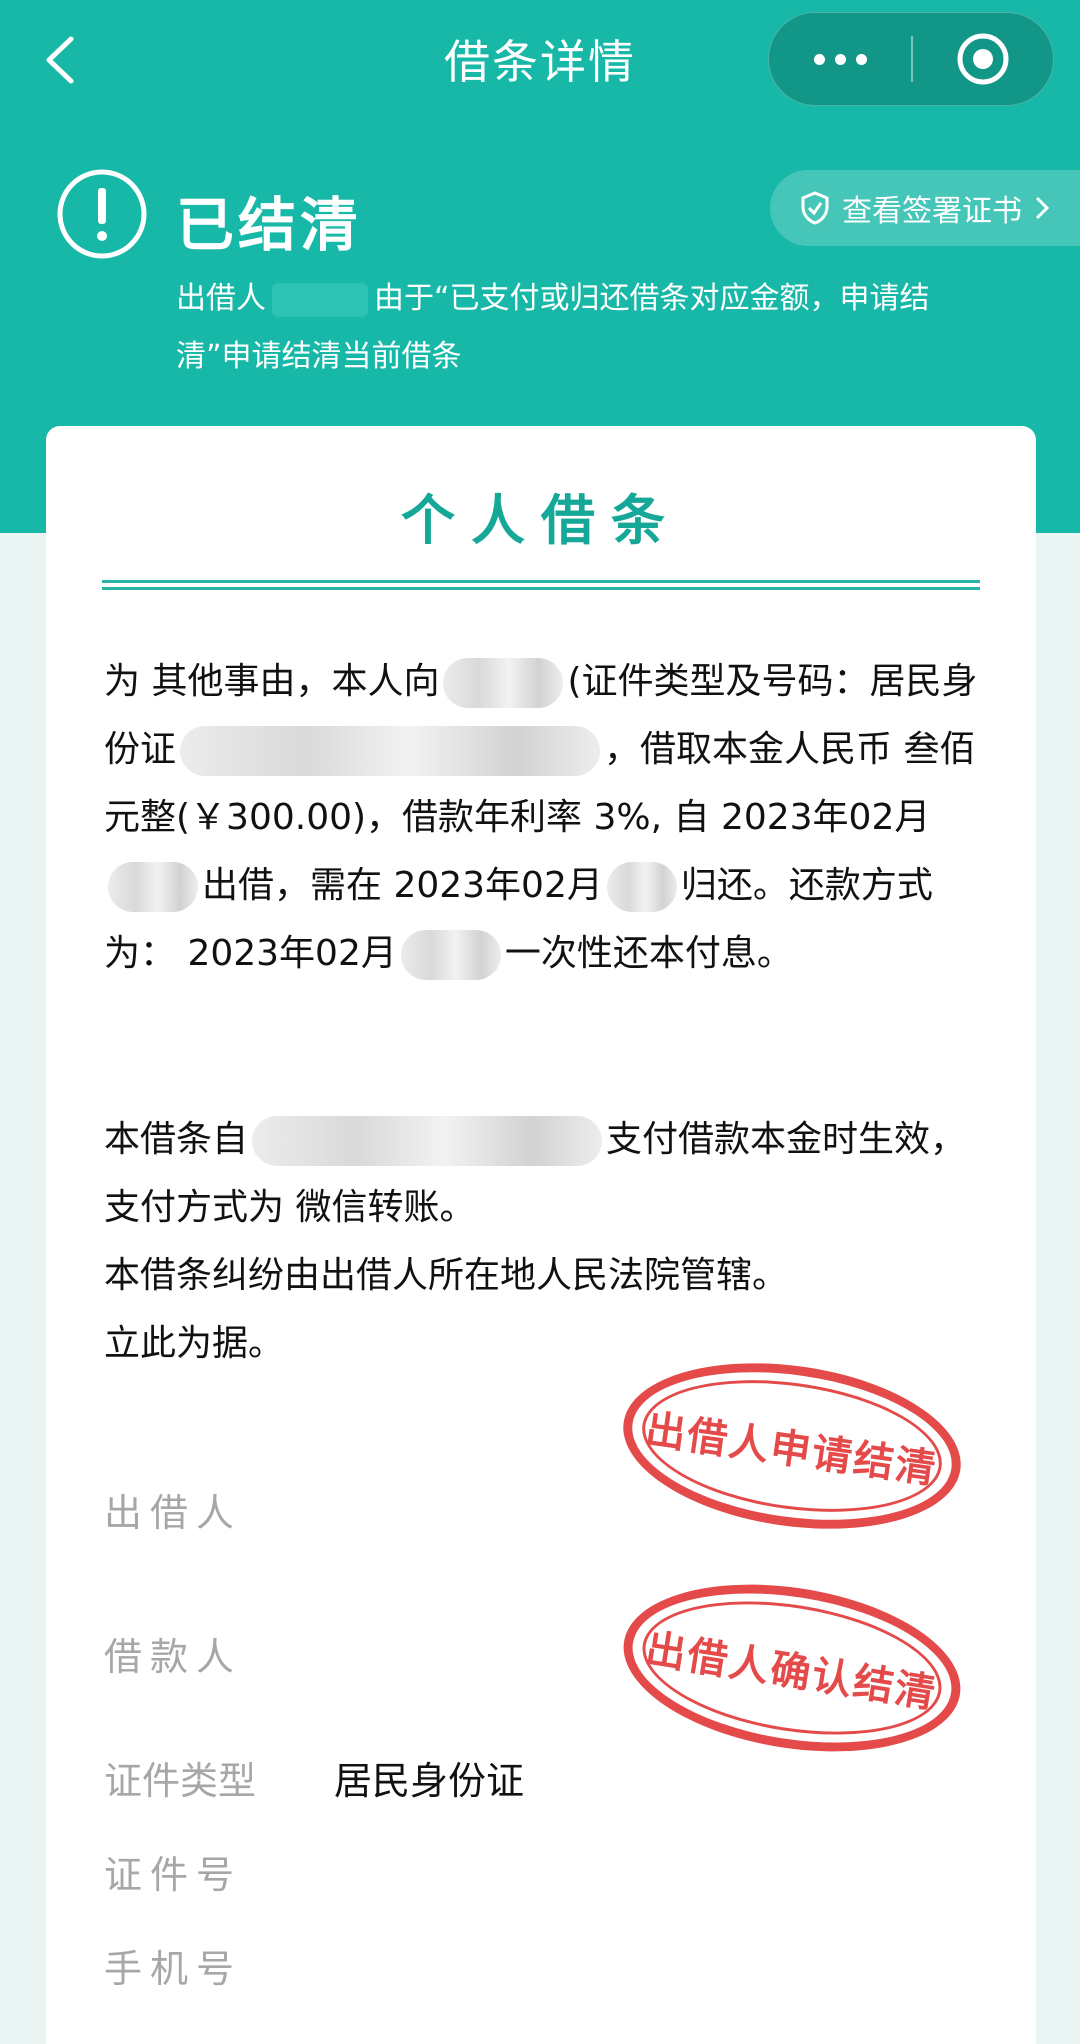 The image size is (1080, 2044). What do you see at coordinates (554, 1777) in the screenshot?
I see `id-type-row: 证件类型 居民身份证` at bounding box center [554, 1777].